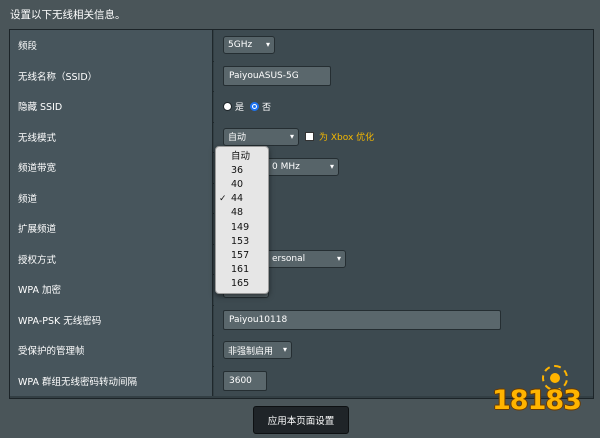 The width and height of the screenshot is (600, 438). I want to click on row-auth-method: 授权方式 ersonal ▾, so click(301, 259).